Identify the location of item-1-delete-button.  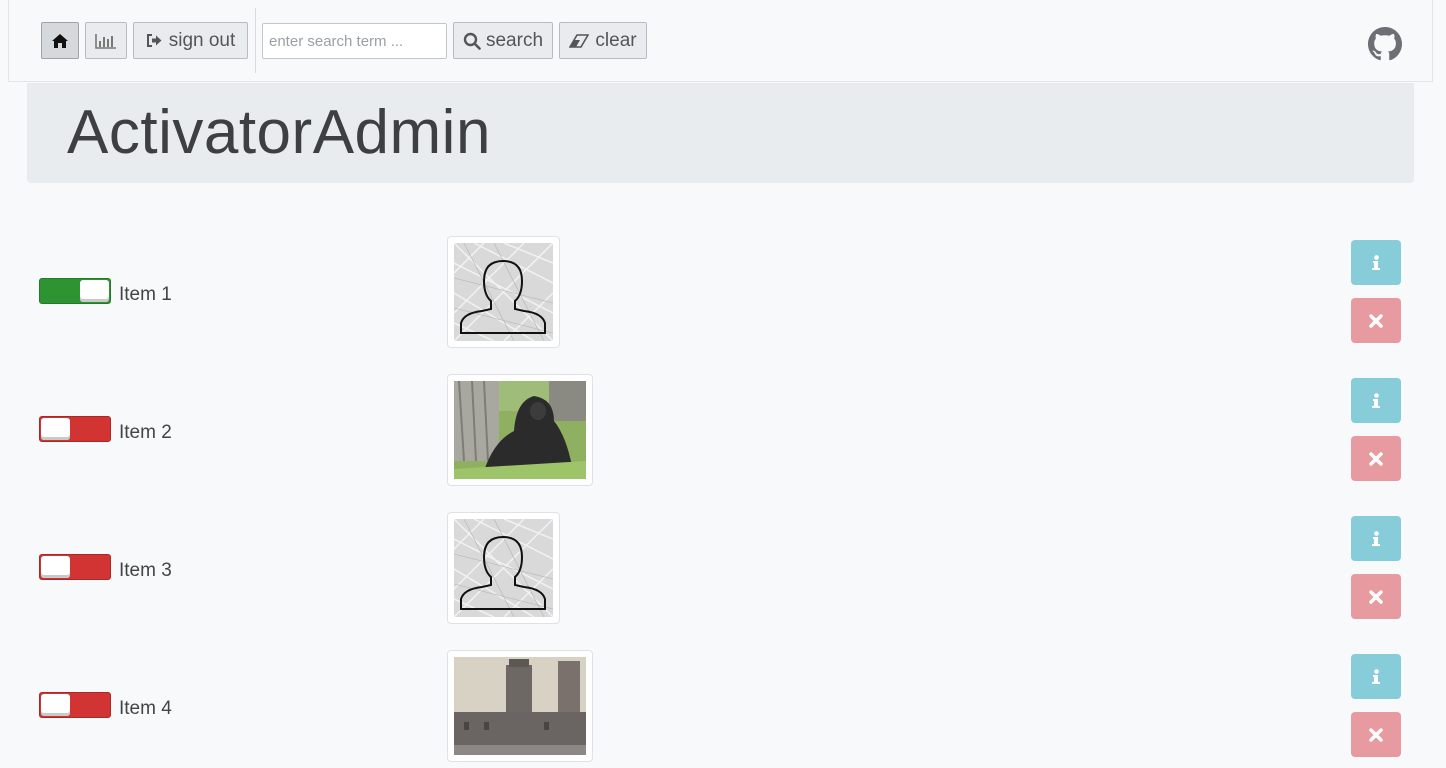
(1376, 320).